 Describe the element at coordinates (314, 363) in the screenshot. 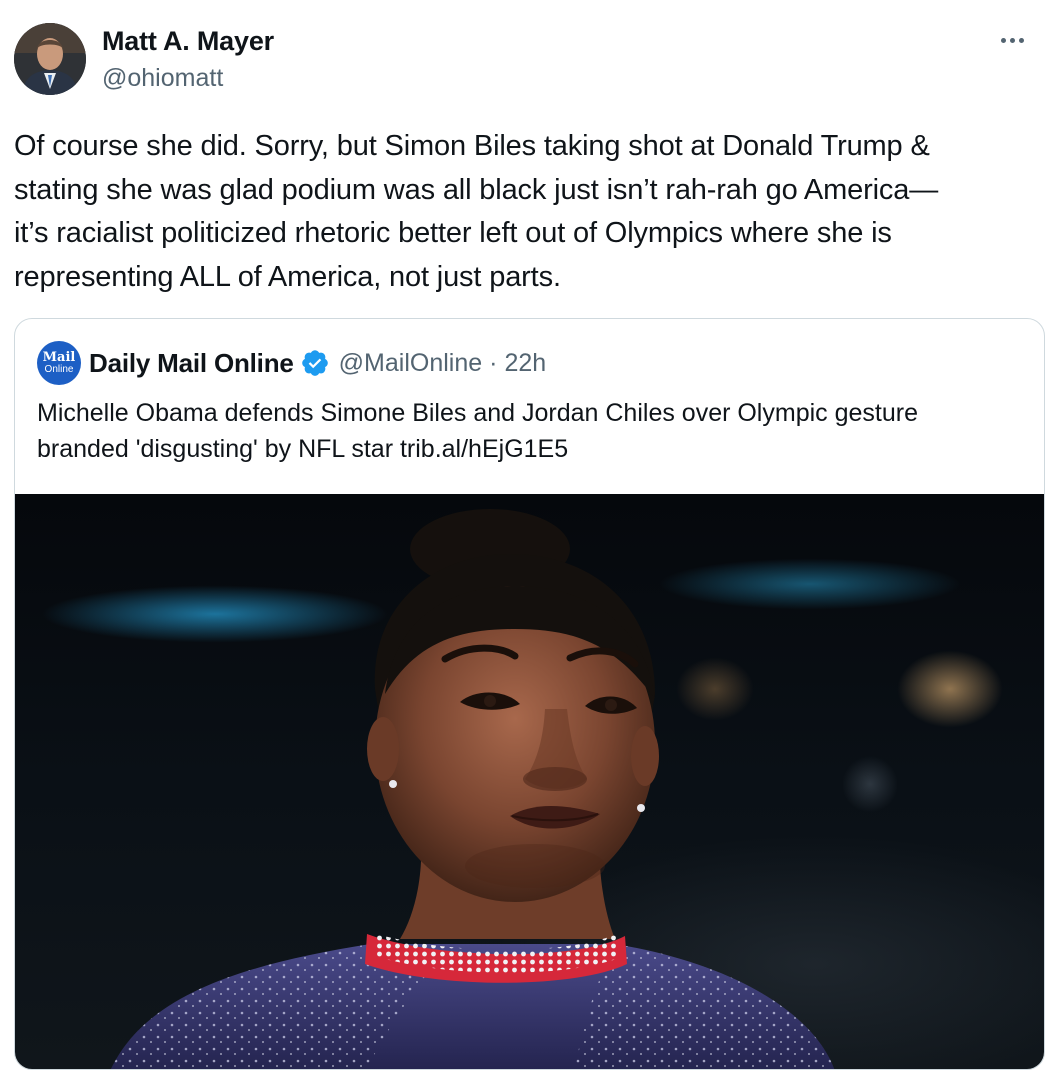

I see `verified-badge-icon` at that location.